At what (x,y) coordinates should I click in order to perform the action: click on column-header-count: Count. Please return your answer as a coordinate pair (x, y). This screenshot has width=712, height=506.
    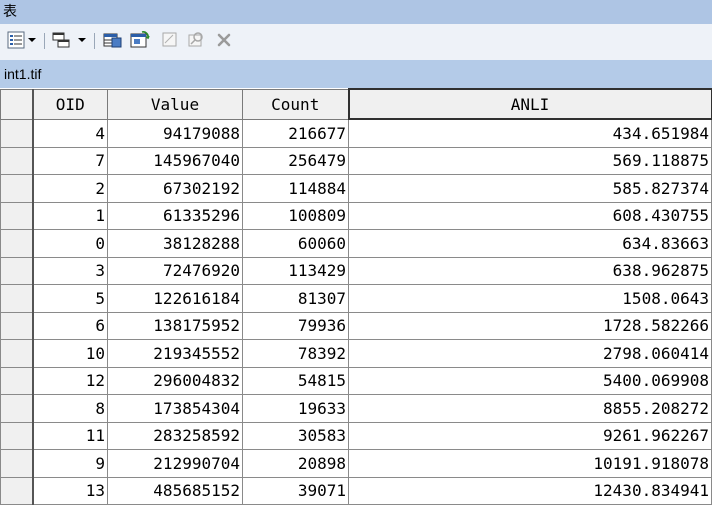
    Looking at the image, I should click on (295, 104).